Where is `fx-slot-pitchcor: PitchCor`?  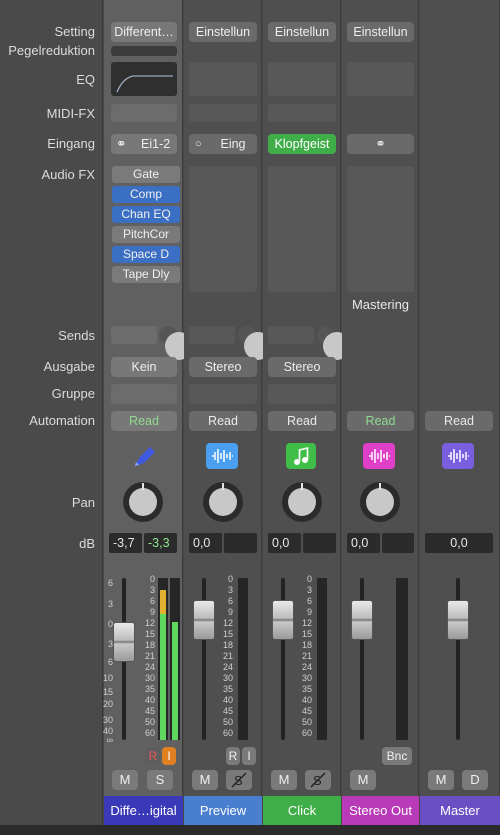
fx-slot-pitchcor: PitchCor is located at coordinates (146, 234).